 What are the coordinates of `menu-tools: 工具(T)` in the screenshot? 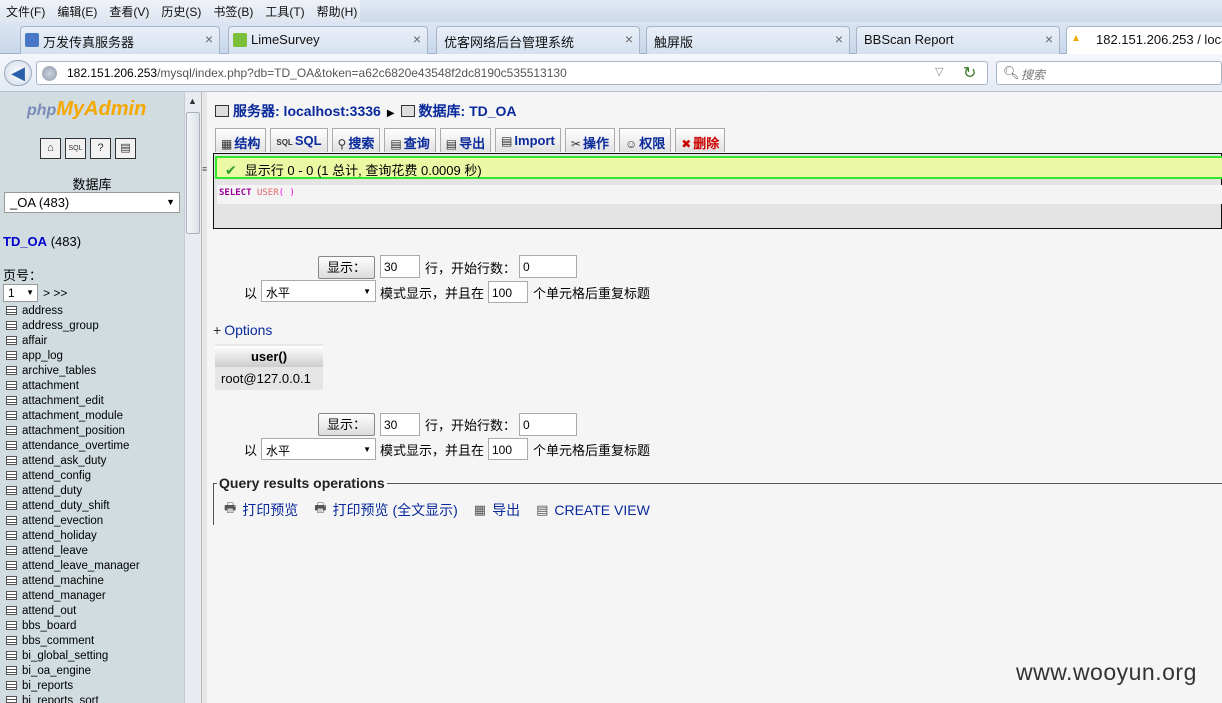 It's located at (284, 11).